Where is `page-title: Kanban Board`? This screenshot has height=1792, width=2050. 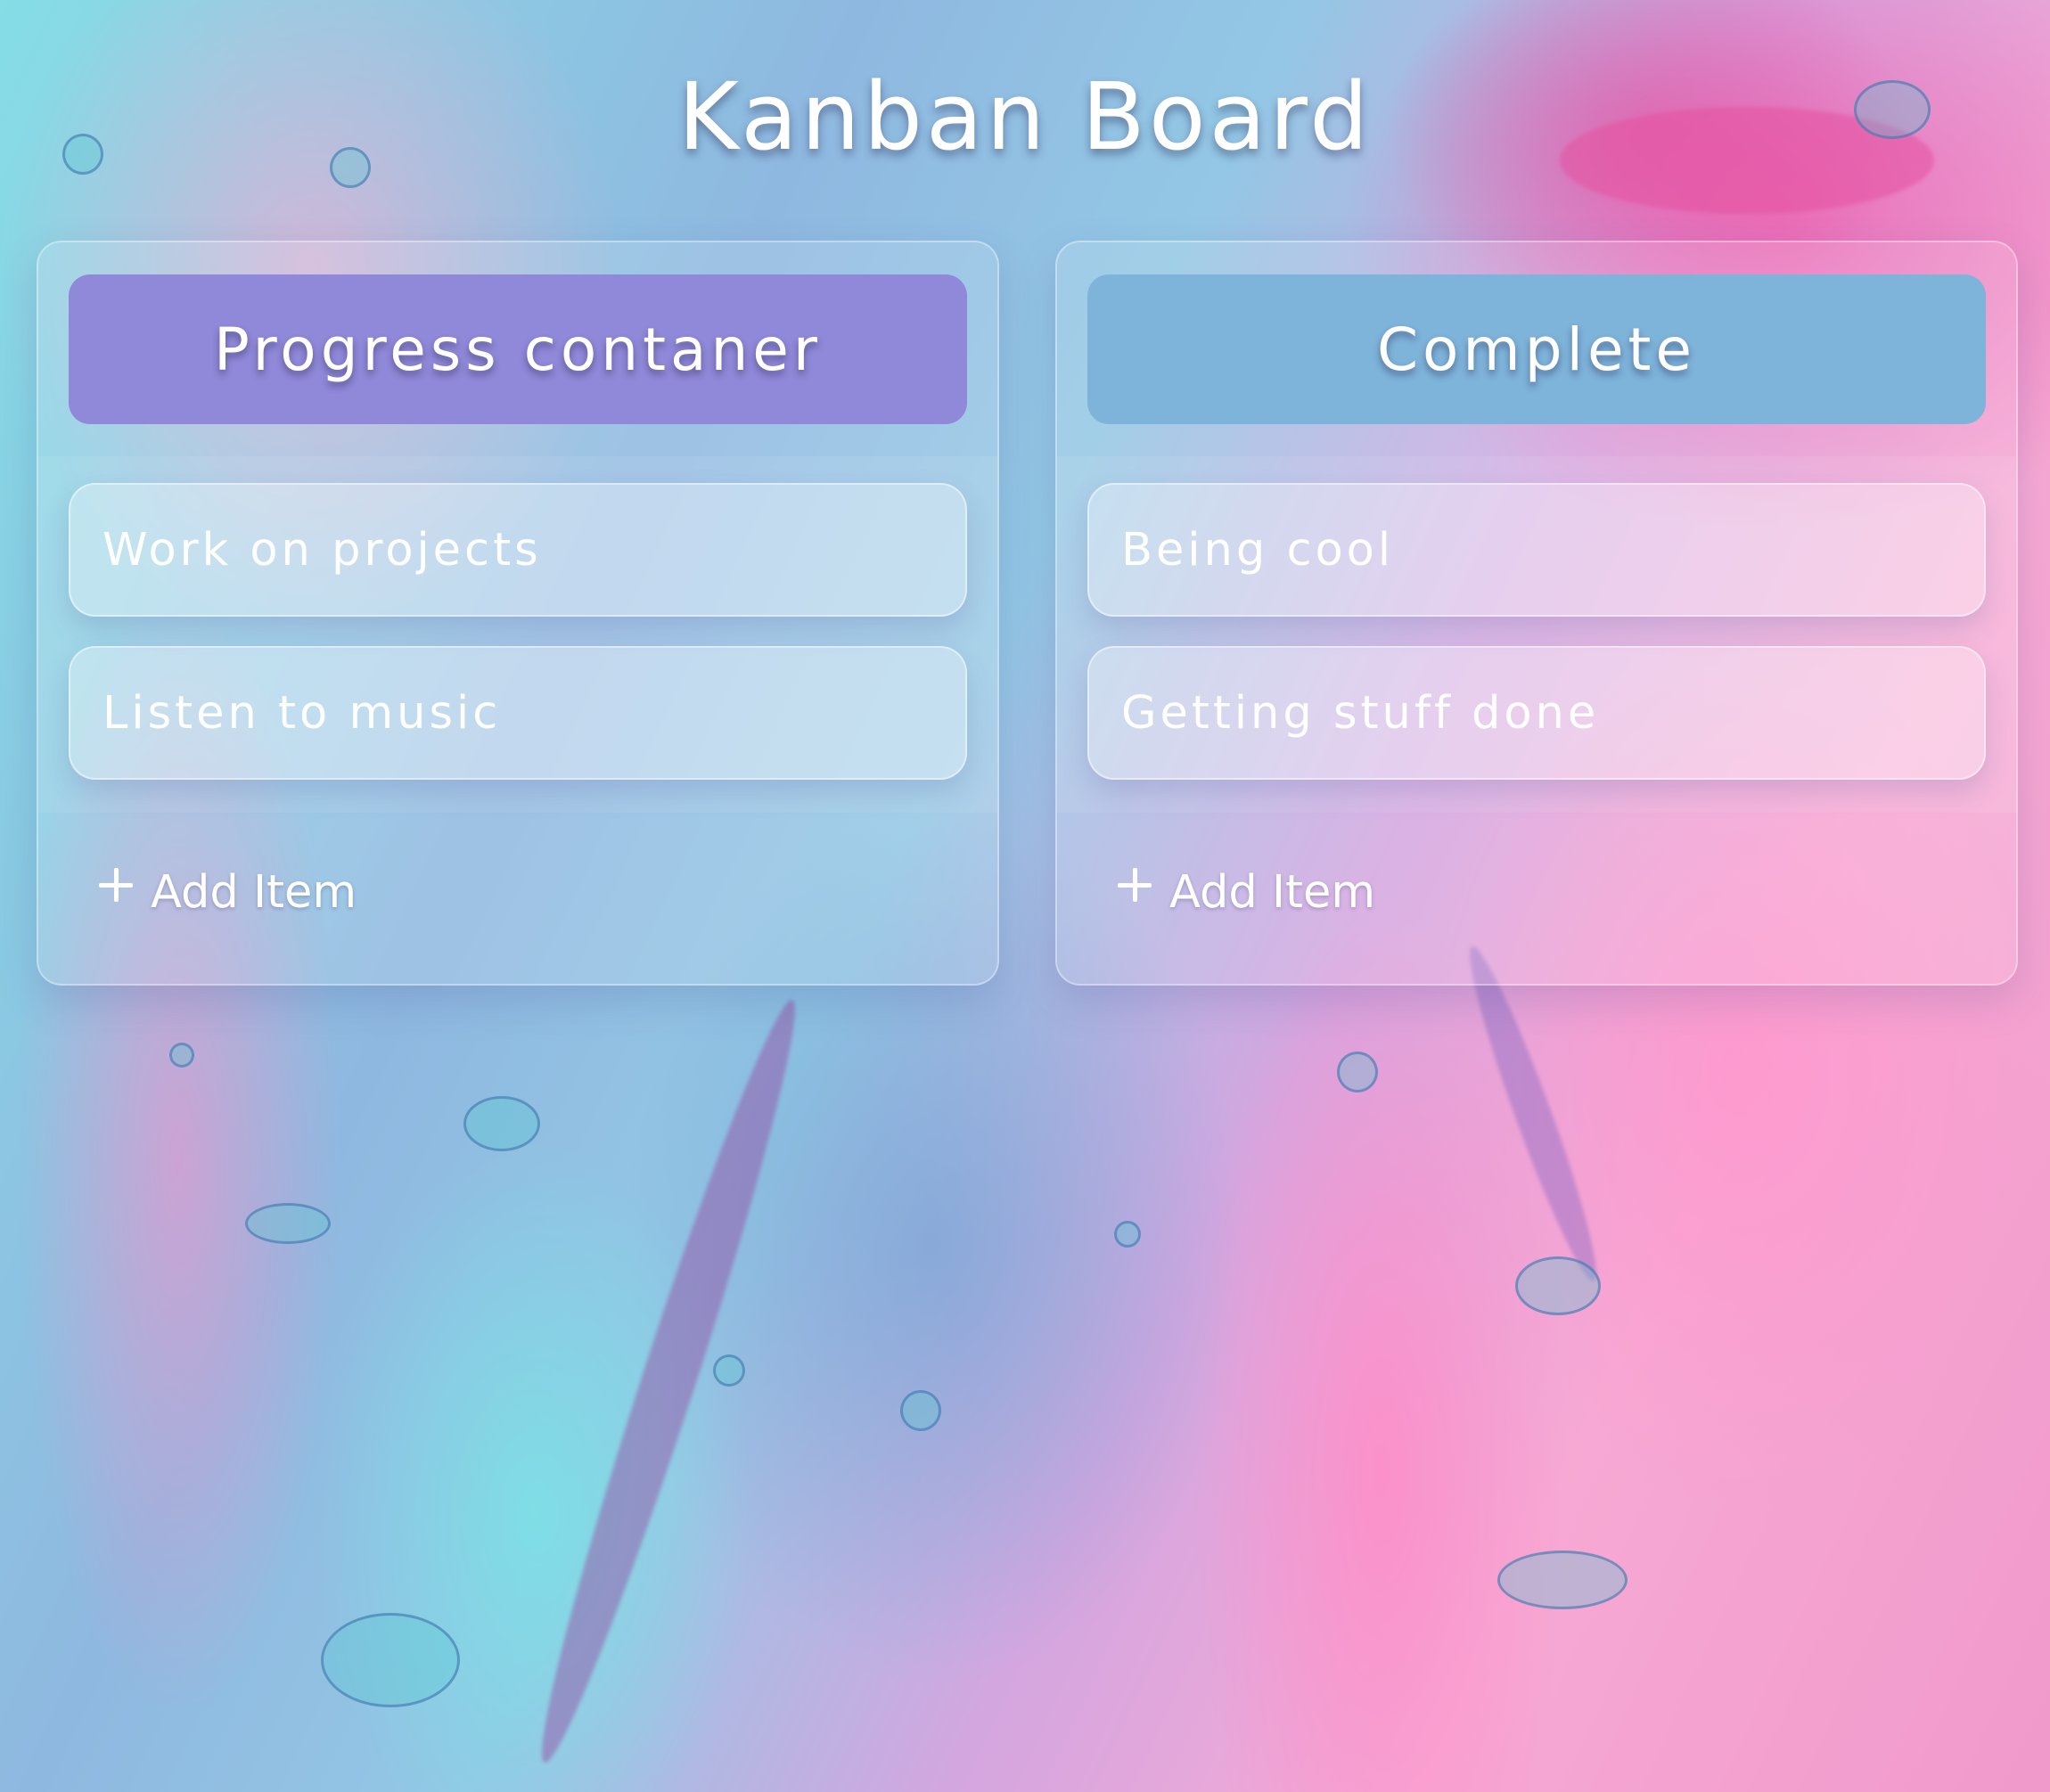 page-title: Kanban Board is located at coordinates (1025, 116).